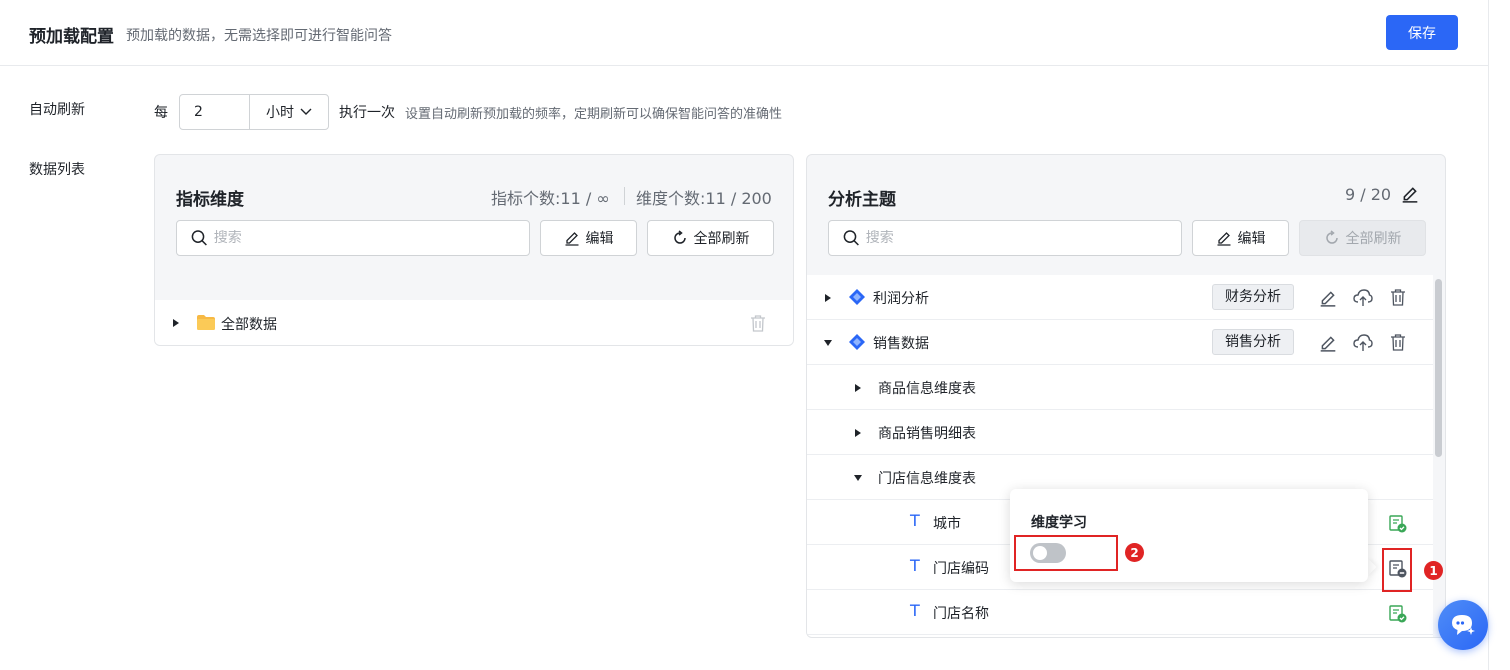  Describe the element at coordinates (1120, 612) in the screenshot. I see `field-row-store-name: T 门店名称` at that location.